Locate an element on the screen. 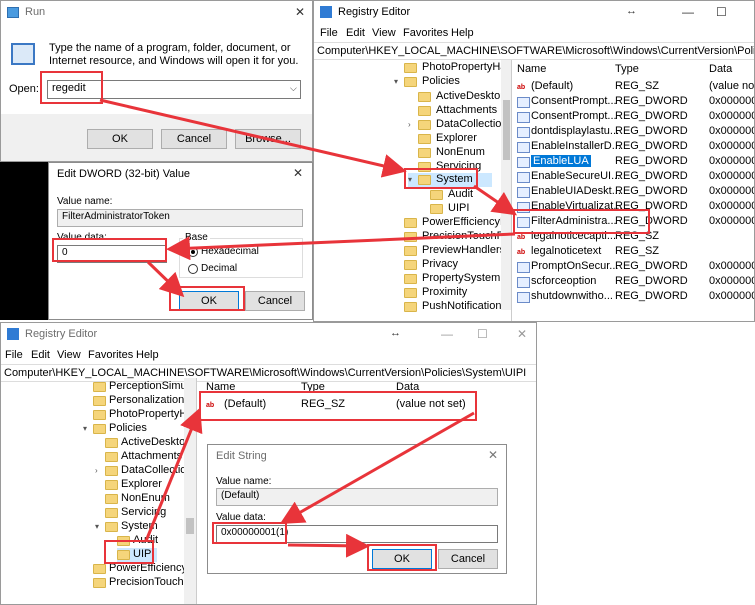 The width and height of the screenshot is (755, 605). hexadecimal-label: Hexadecimal is located at coordinates (230, 251).